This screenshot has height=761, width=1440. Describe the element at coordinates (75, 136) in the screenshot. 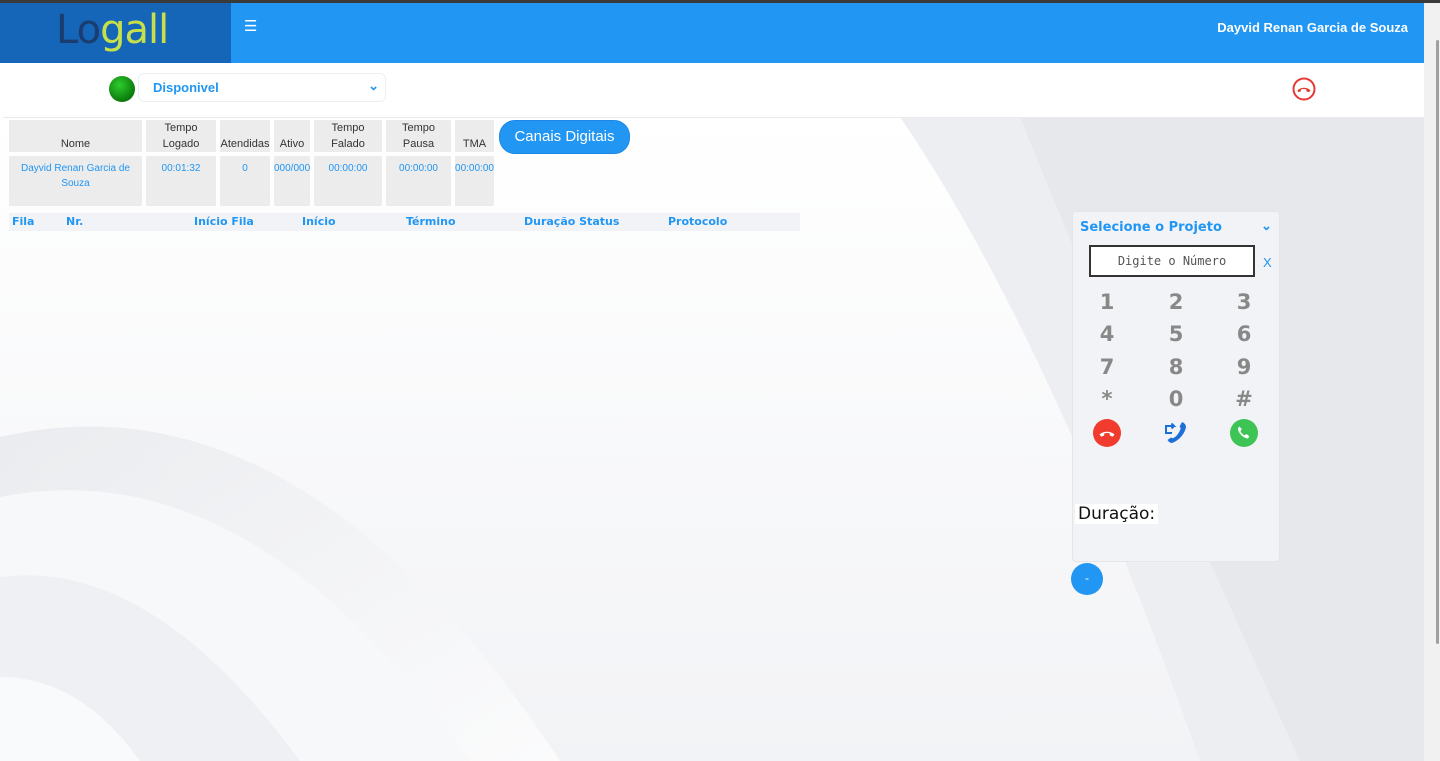

I see `header-nome: Nome` at that location.